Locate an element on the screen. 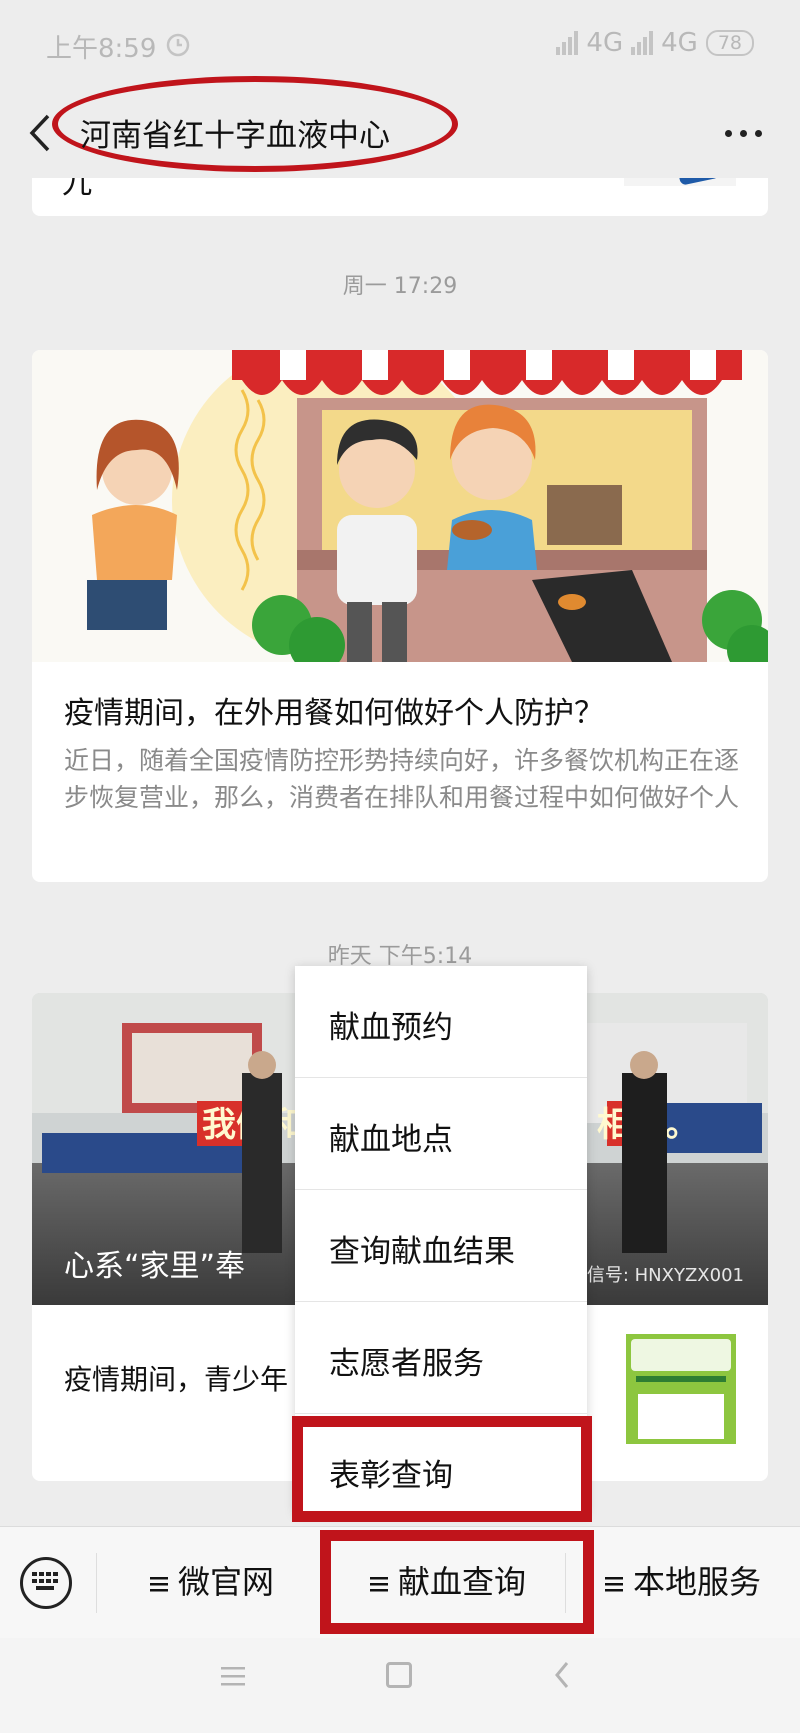 The width and height of the screenshot is (800, 1733). network-type-1: 4G is located at coordinates (605, 43).